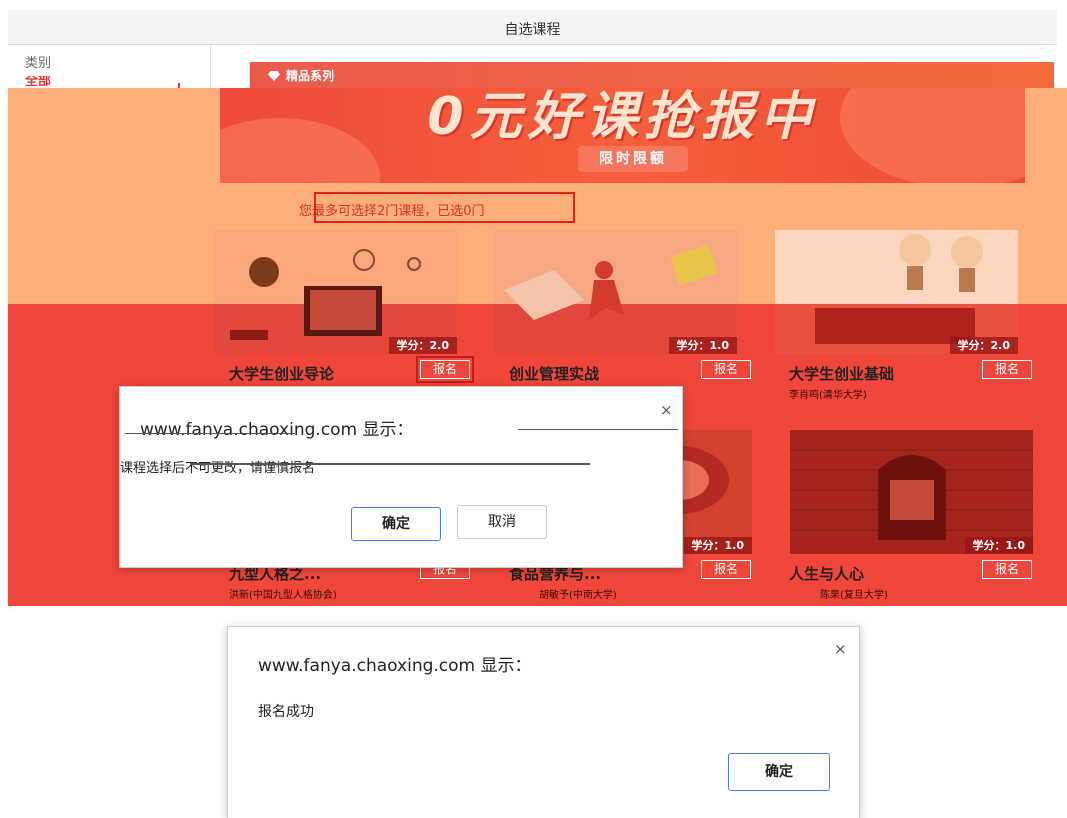 The height and width of the screenshot is (818, 1067). Describe the element at coordinates (841, 373) in the screenshot. I see `course-name: 大学生创业基础` at that location.